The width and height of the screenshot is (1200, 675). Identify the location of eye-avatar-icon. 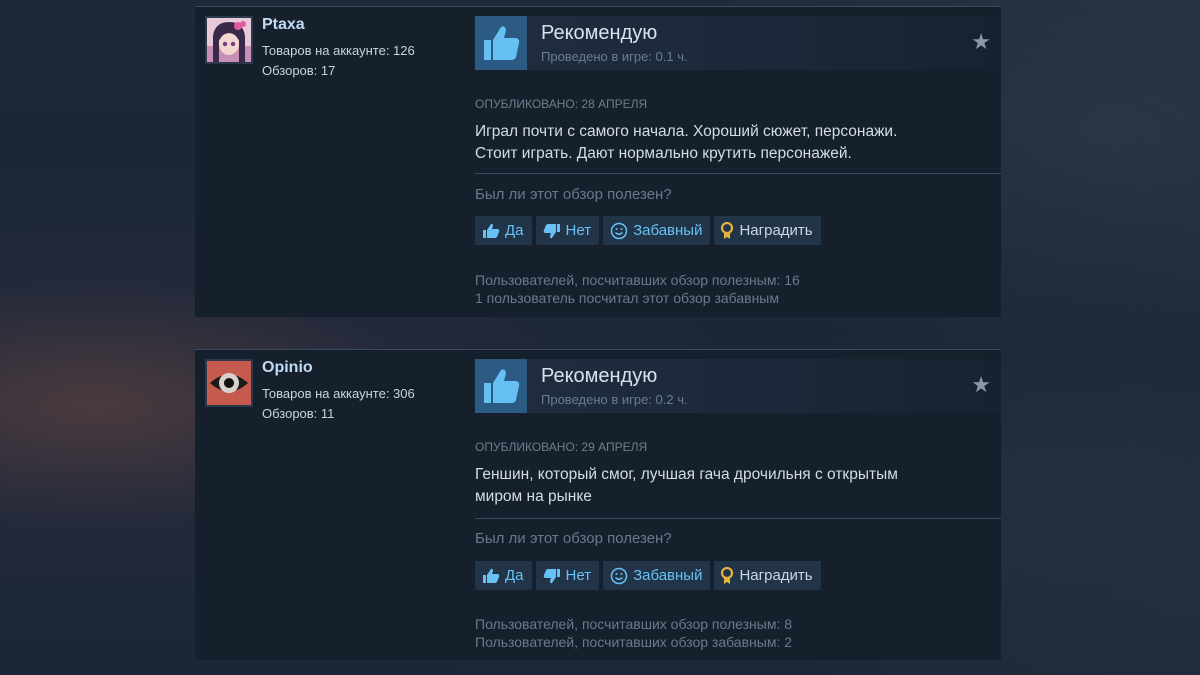
(229, 383).